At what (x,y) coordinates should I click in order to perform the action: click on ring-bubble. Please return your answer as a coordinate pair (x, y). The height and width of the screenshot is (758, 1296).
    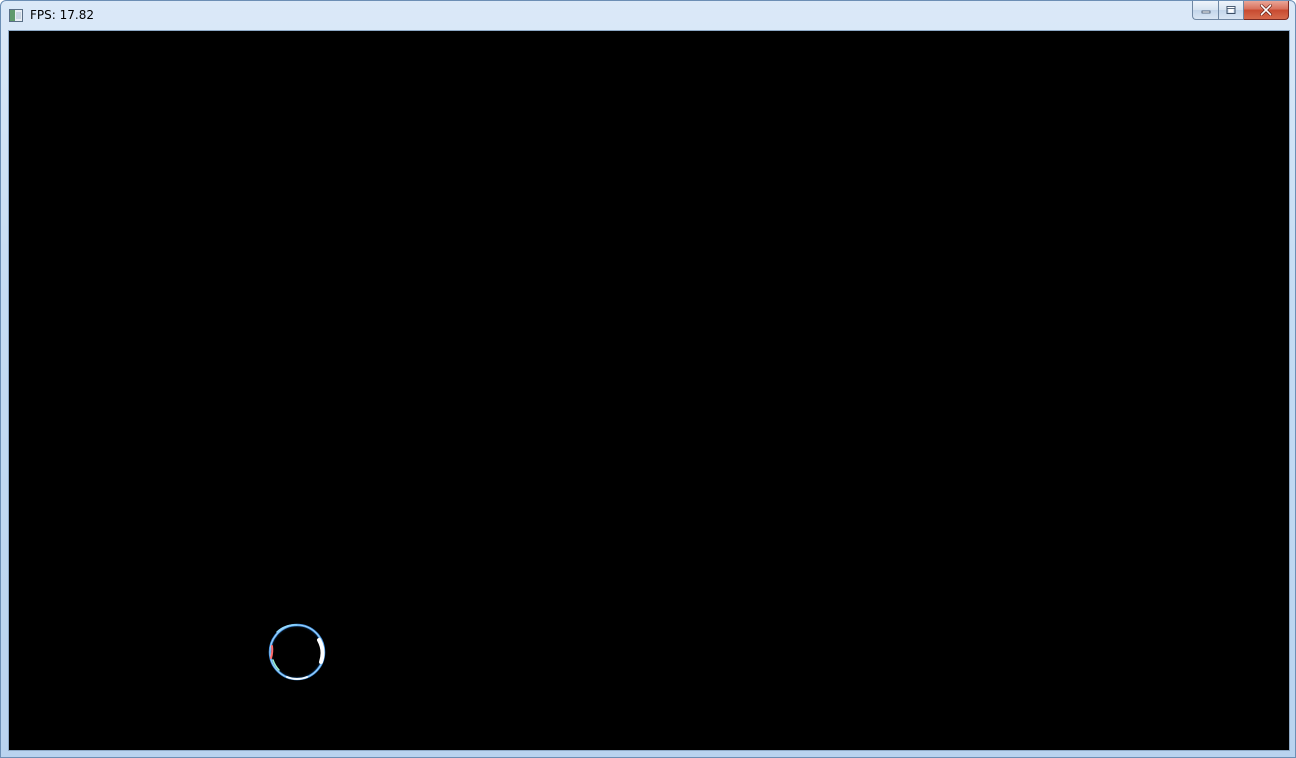
    Looking at the image, I should click on (297, 652).